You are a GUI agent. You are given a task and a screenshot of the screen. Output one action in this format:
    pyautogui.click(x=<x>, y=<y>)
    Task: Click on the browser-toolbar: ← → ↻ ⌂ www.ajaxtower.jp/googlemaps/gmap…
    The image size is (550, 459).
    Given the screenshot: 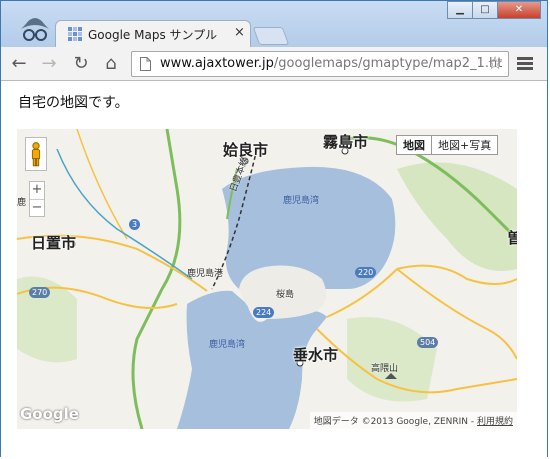 What is the action you would take?
    pyautogui.click(x=274, y=64)
    